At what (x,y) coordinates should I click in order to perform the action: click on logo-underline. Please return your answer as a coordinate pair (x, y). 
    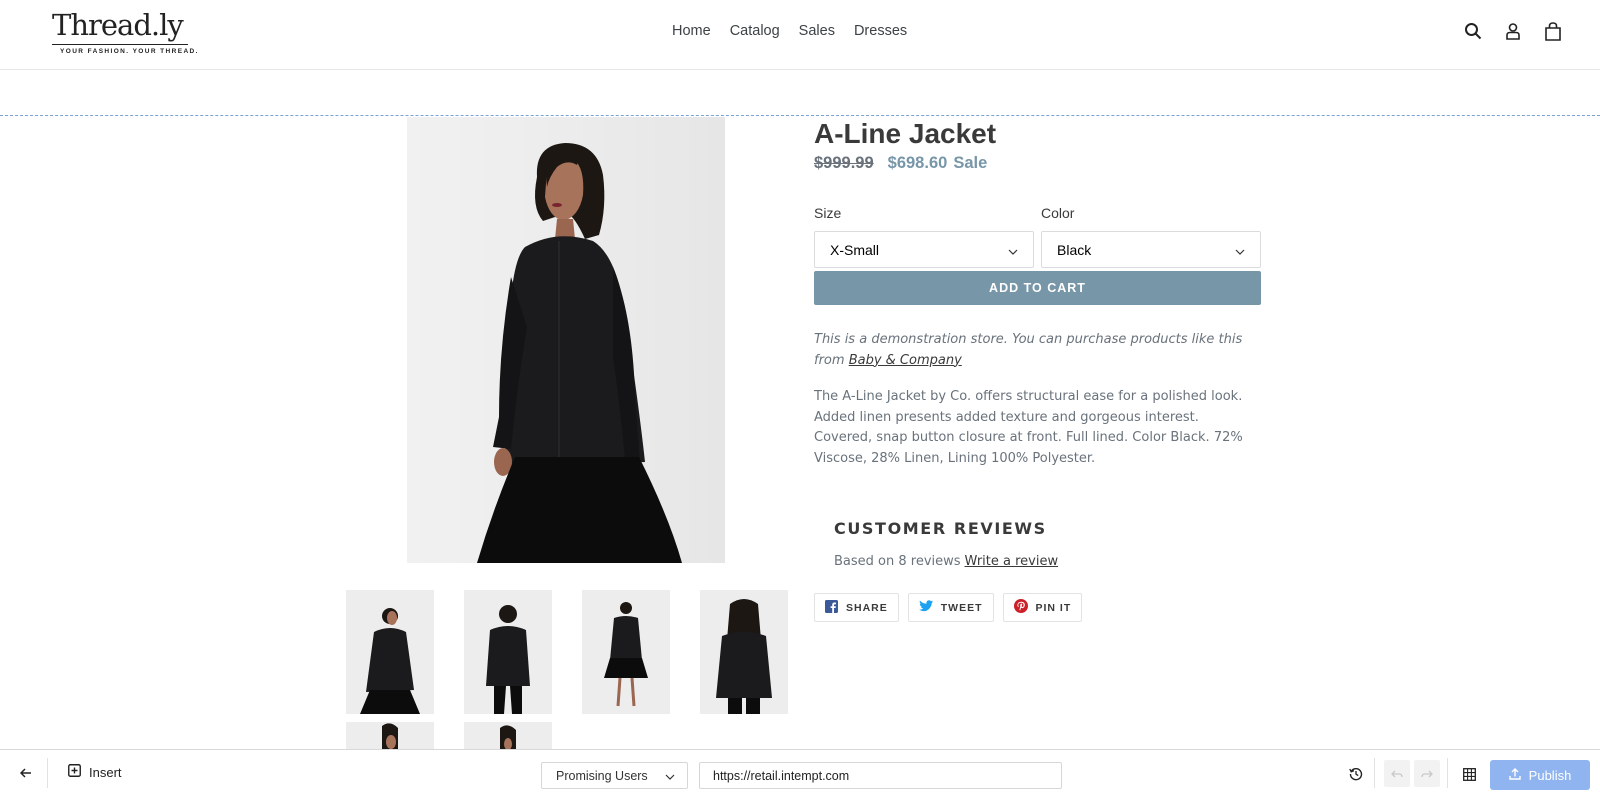
    Looking at the image, I should click on (120, 44).